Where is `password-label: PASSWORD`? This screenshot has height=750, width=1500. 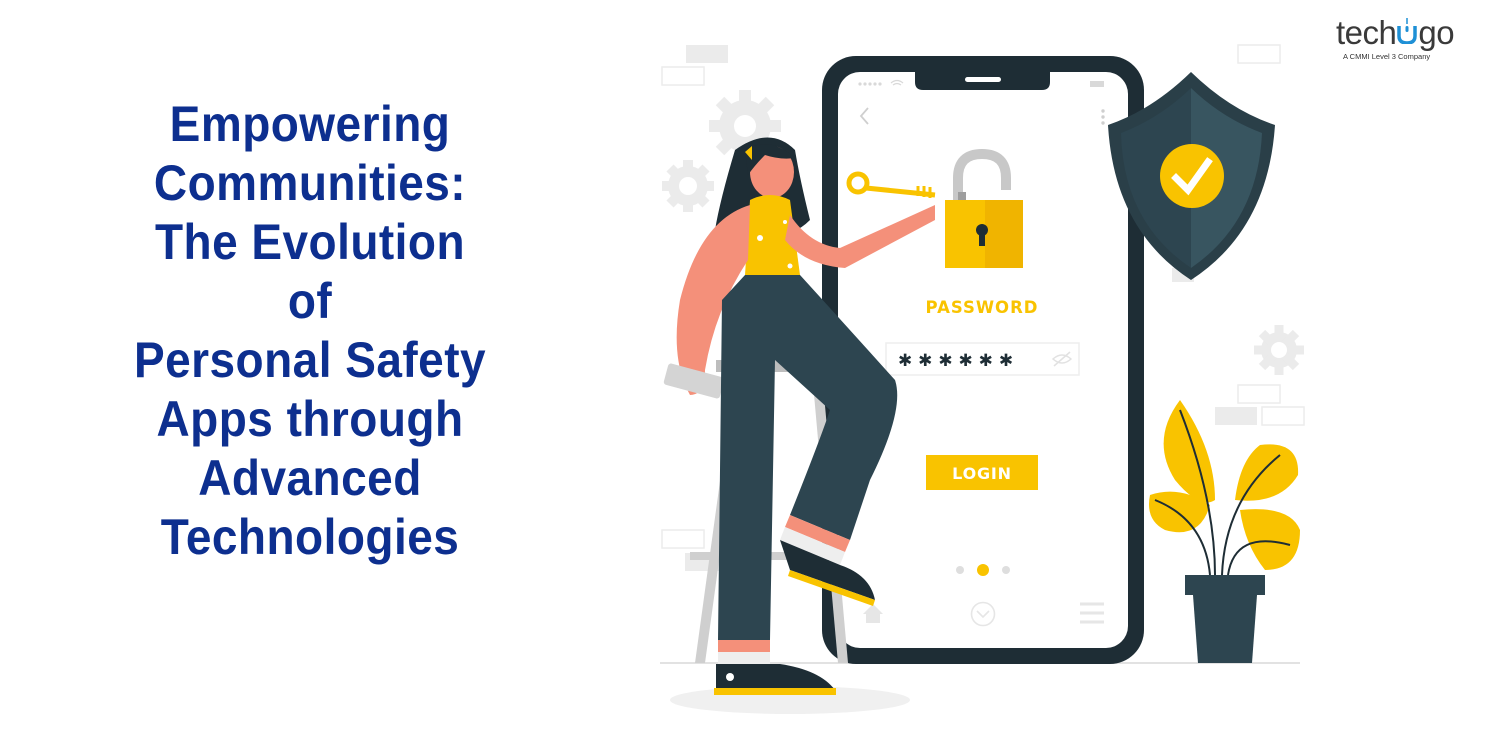 password-label: PASSWORD is located at coordinates (981, 307).